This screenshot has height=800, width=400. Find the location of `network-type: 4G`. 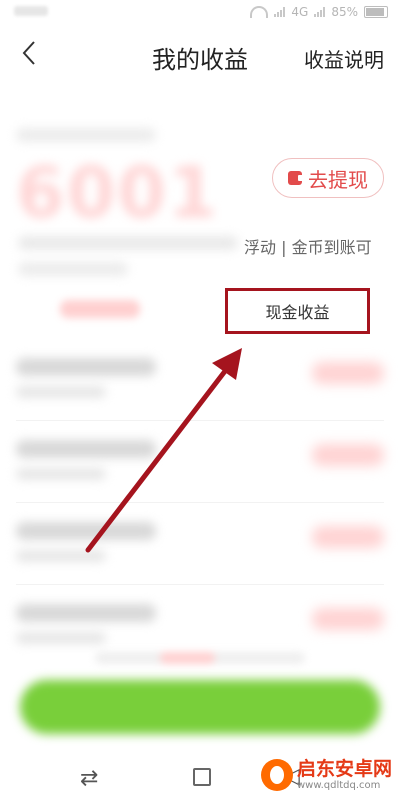

network-type: 4G is located at coordinates (300, 12).